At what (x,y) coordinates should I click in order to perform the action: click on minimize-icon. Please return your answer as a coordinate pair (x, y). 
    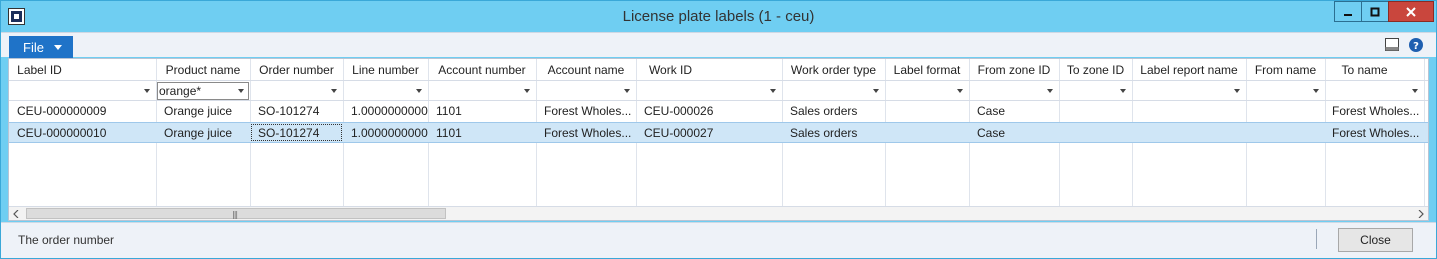
    Looking at the image, I should click on (1348, 14).